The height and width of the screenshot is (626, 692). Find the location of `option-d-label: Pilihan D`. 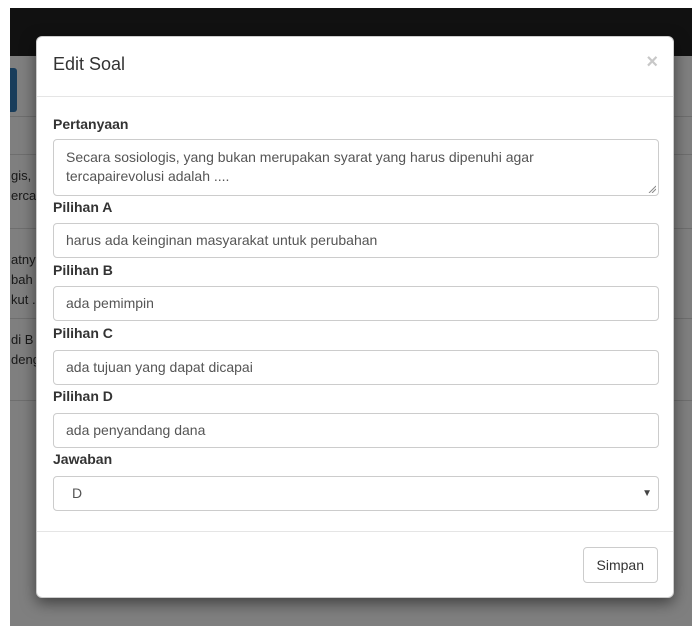

option-d-label: Pilihan D is located at coordinates (83, 396).